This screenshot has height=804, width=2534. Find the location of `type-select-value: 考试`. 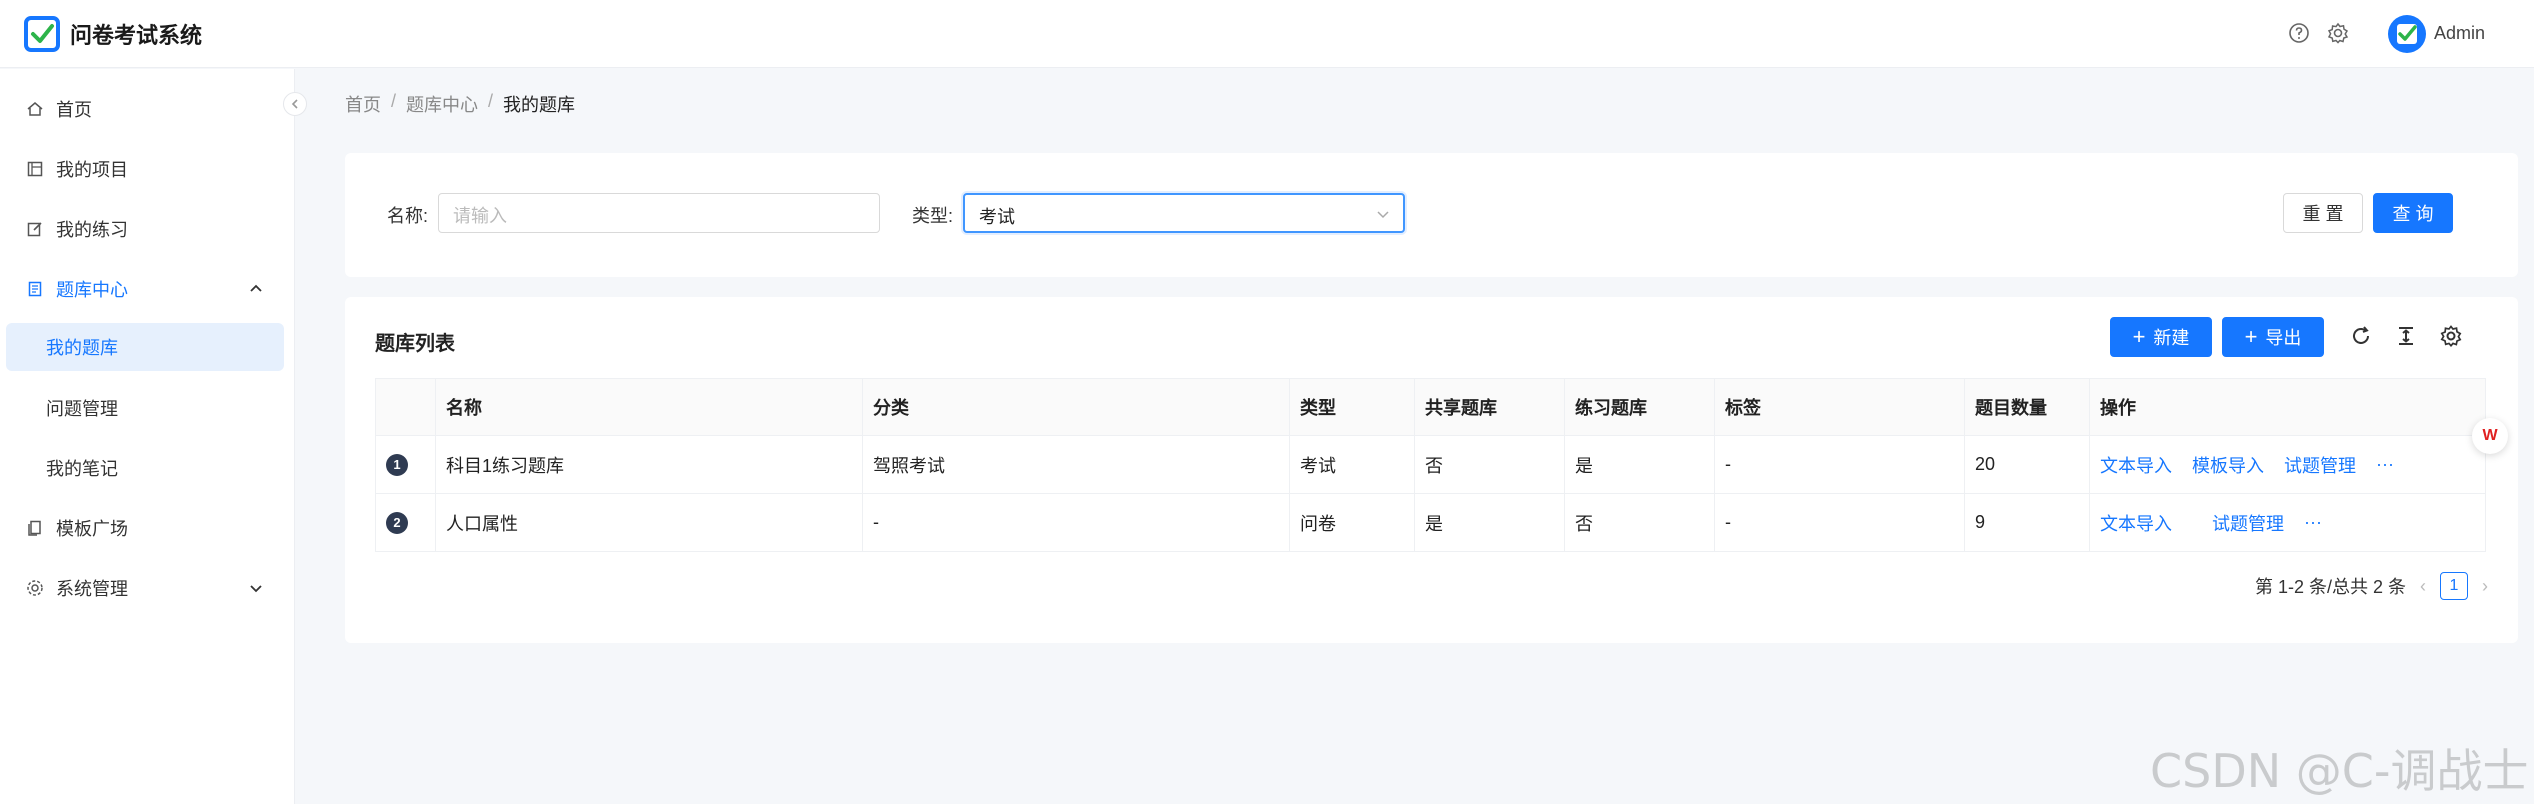

type-select-value: 考试 is located at coordinates (997, 217).